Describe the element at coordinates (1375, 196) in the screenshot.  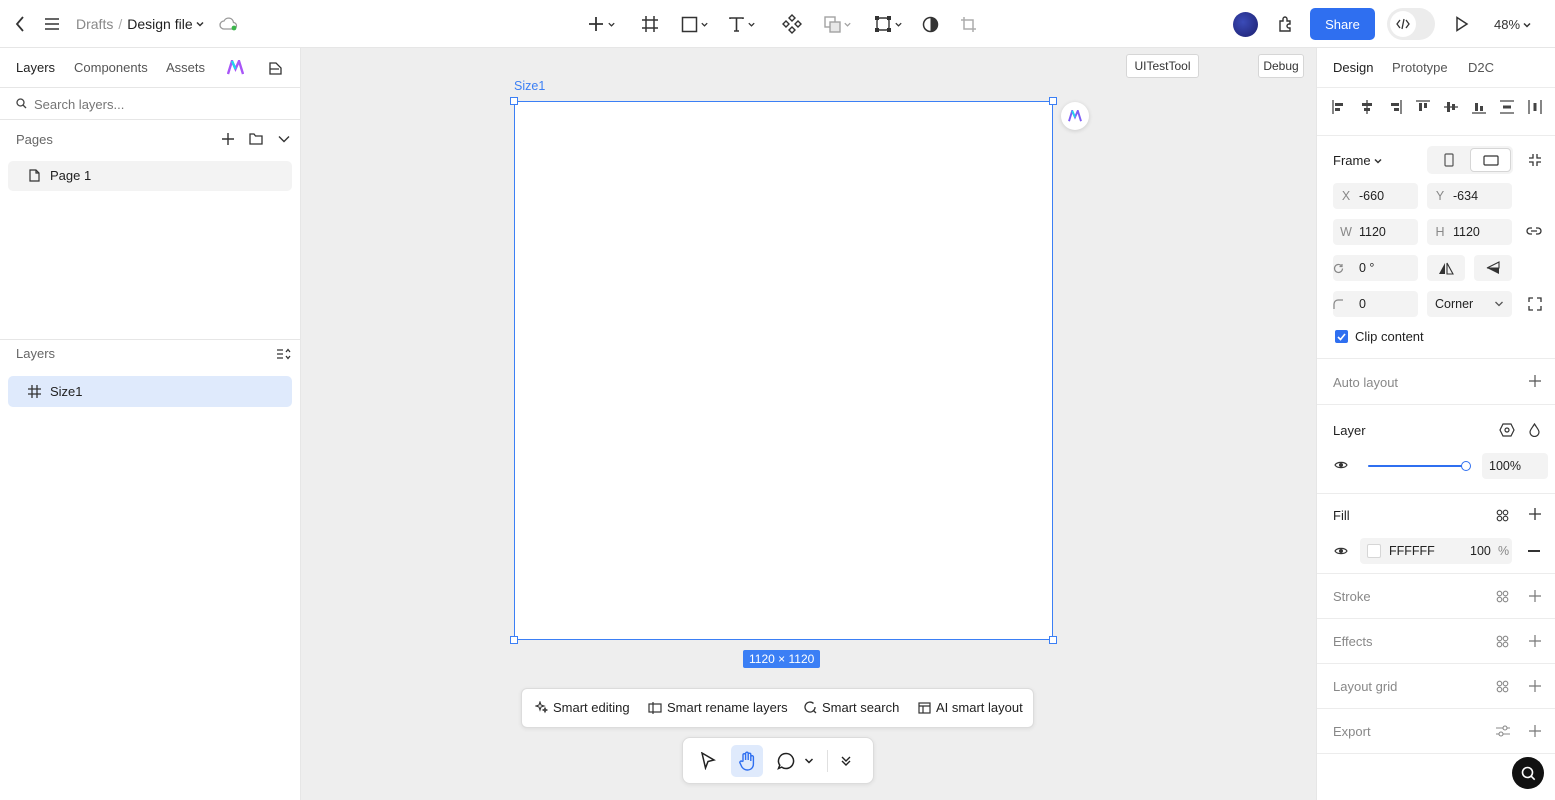
I see `x-field: X -660` at that location.